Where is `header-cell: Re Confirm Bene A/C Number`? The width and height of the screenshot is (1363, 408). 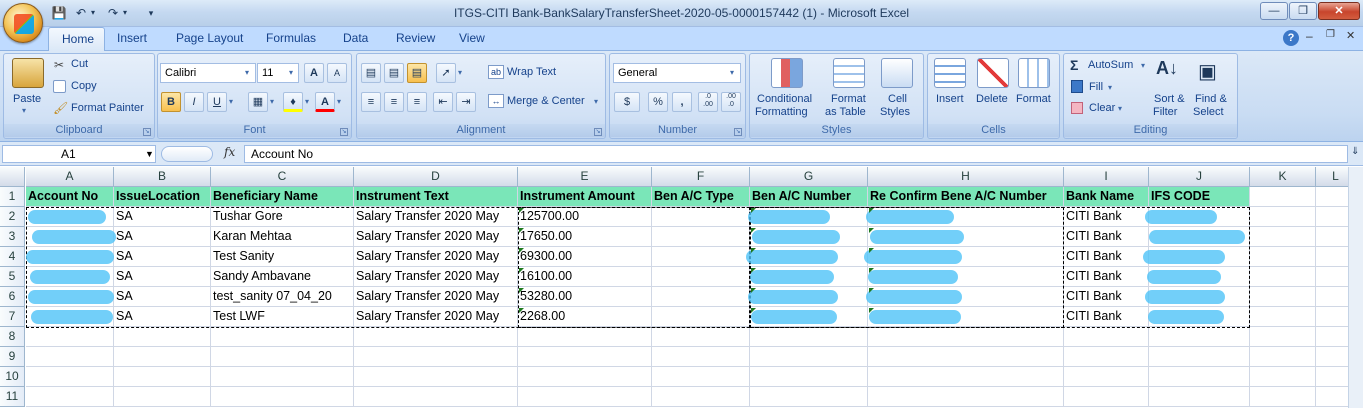
header-cell: Re Confirm Bene A/C Number is located at coordinates (966, 197).